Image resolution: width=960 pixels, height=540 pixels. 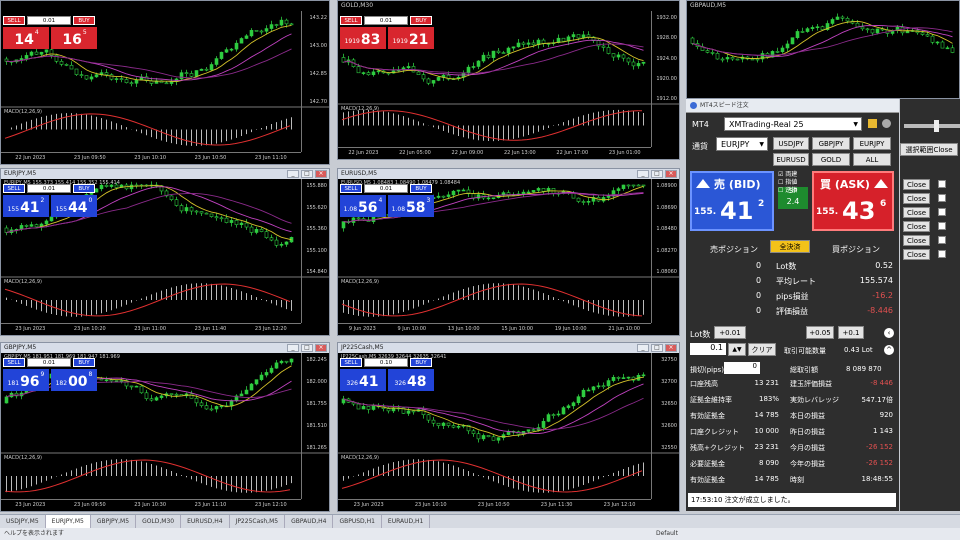 I want to click on sell-price: 1919 83, so click(x=363, y=38).